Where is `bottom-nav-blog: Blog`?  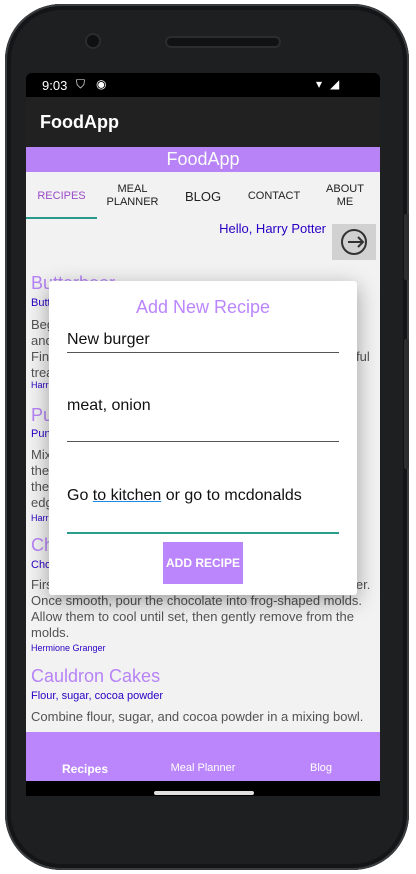 bottom-nav-blog: Blog is located at coordinates (321, 768).